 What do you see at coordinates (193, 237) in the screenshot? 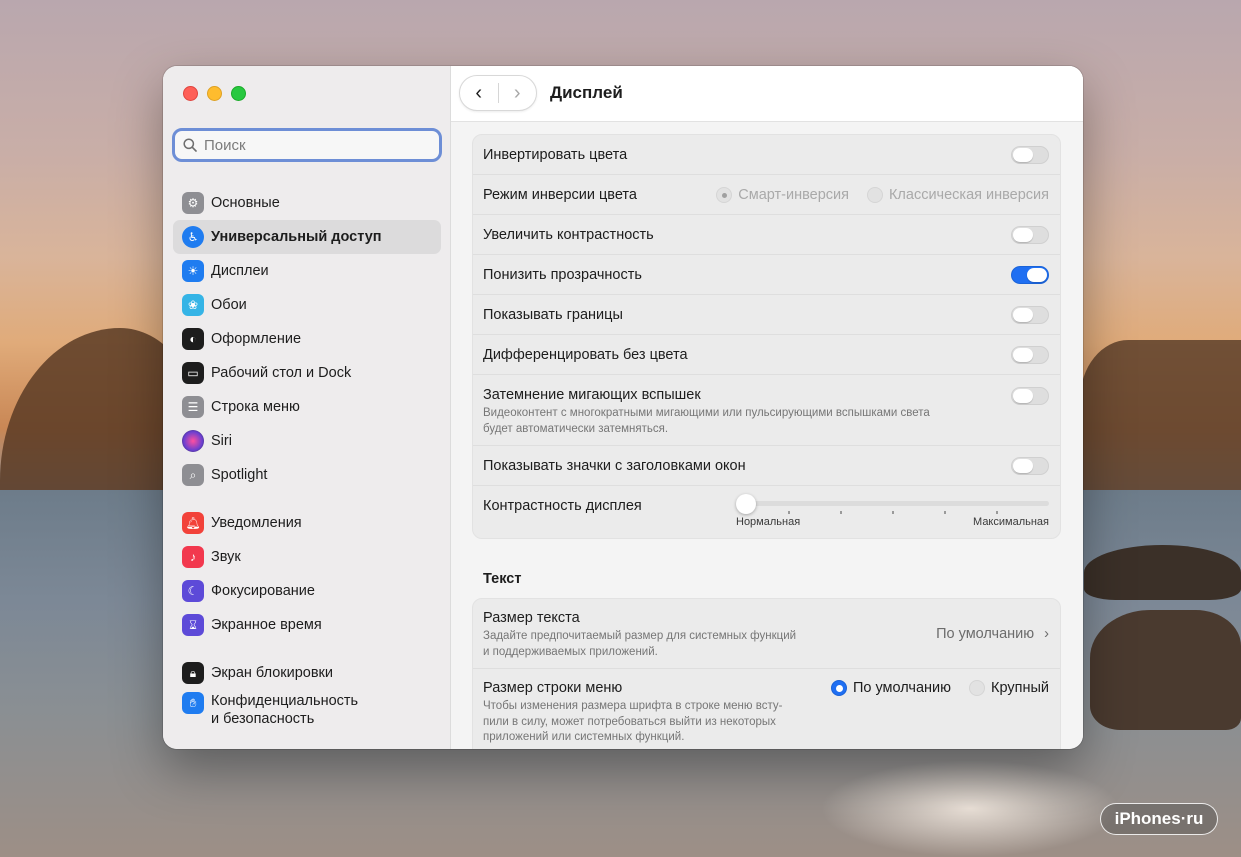
I see `accessibility-icon: ♿` at bounding box center [193, 237].